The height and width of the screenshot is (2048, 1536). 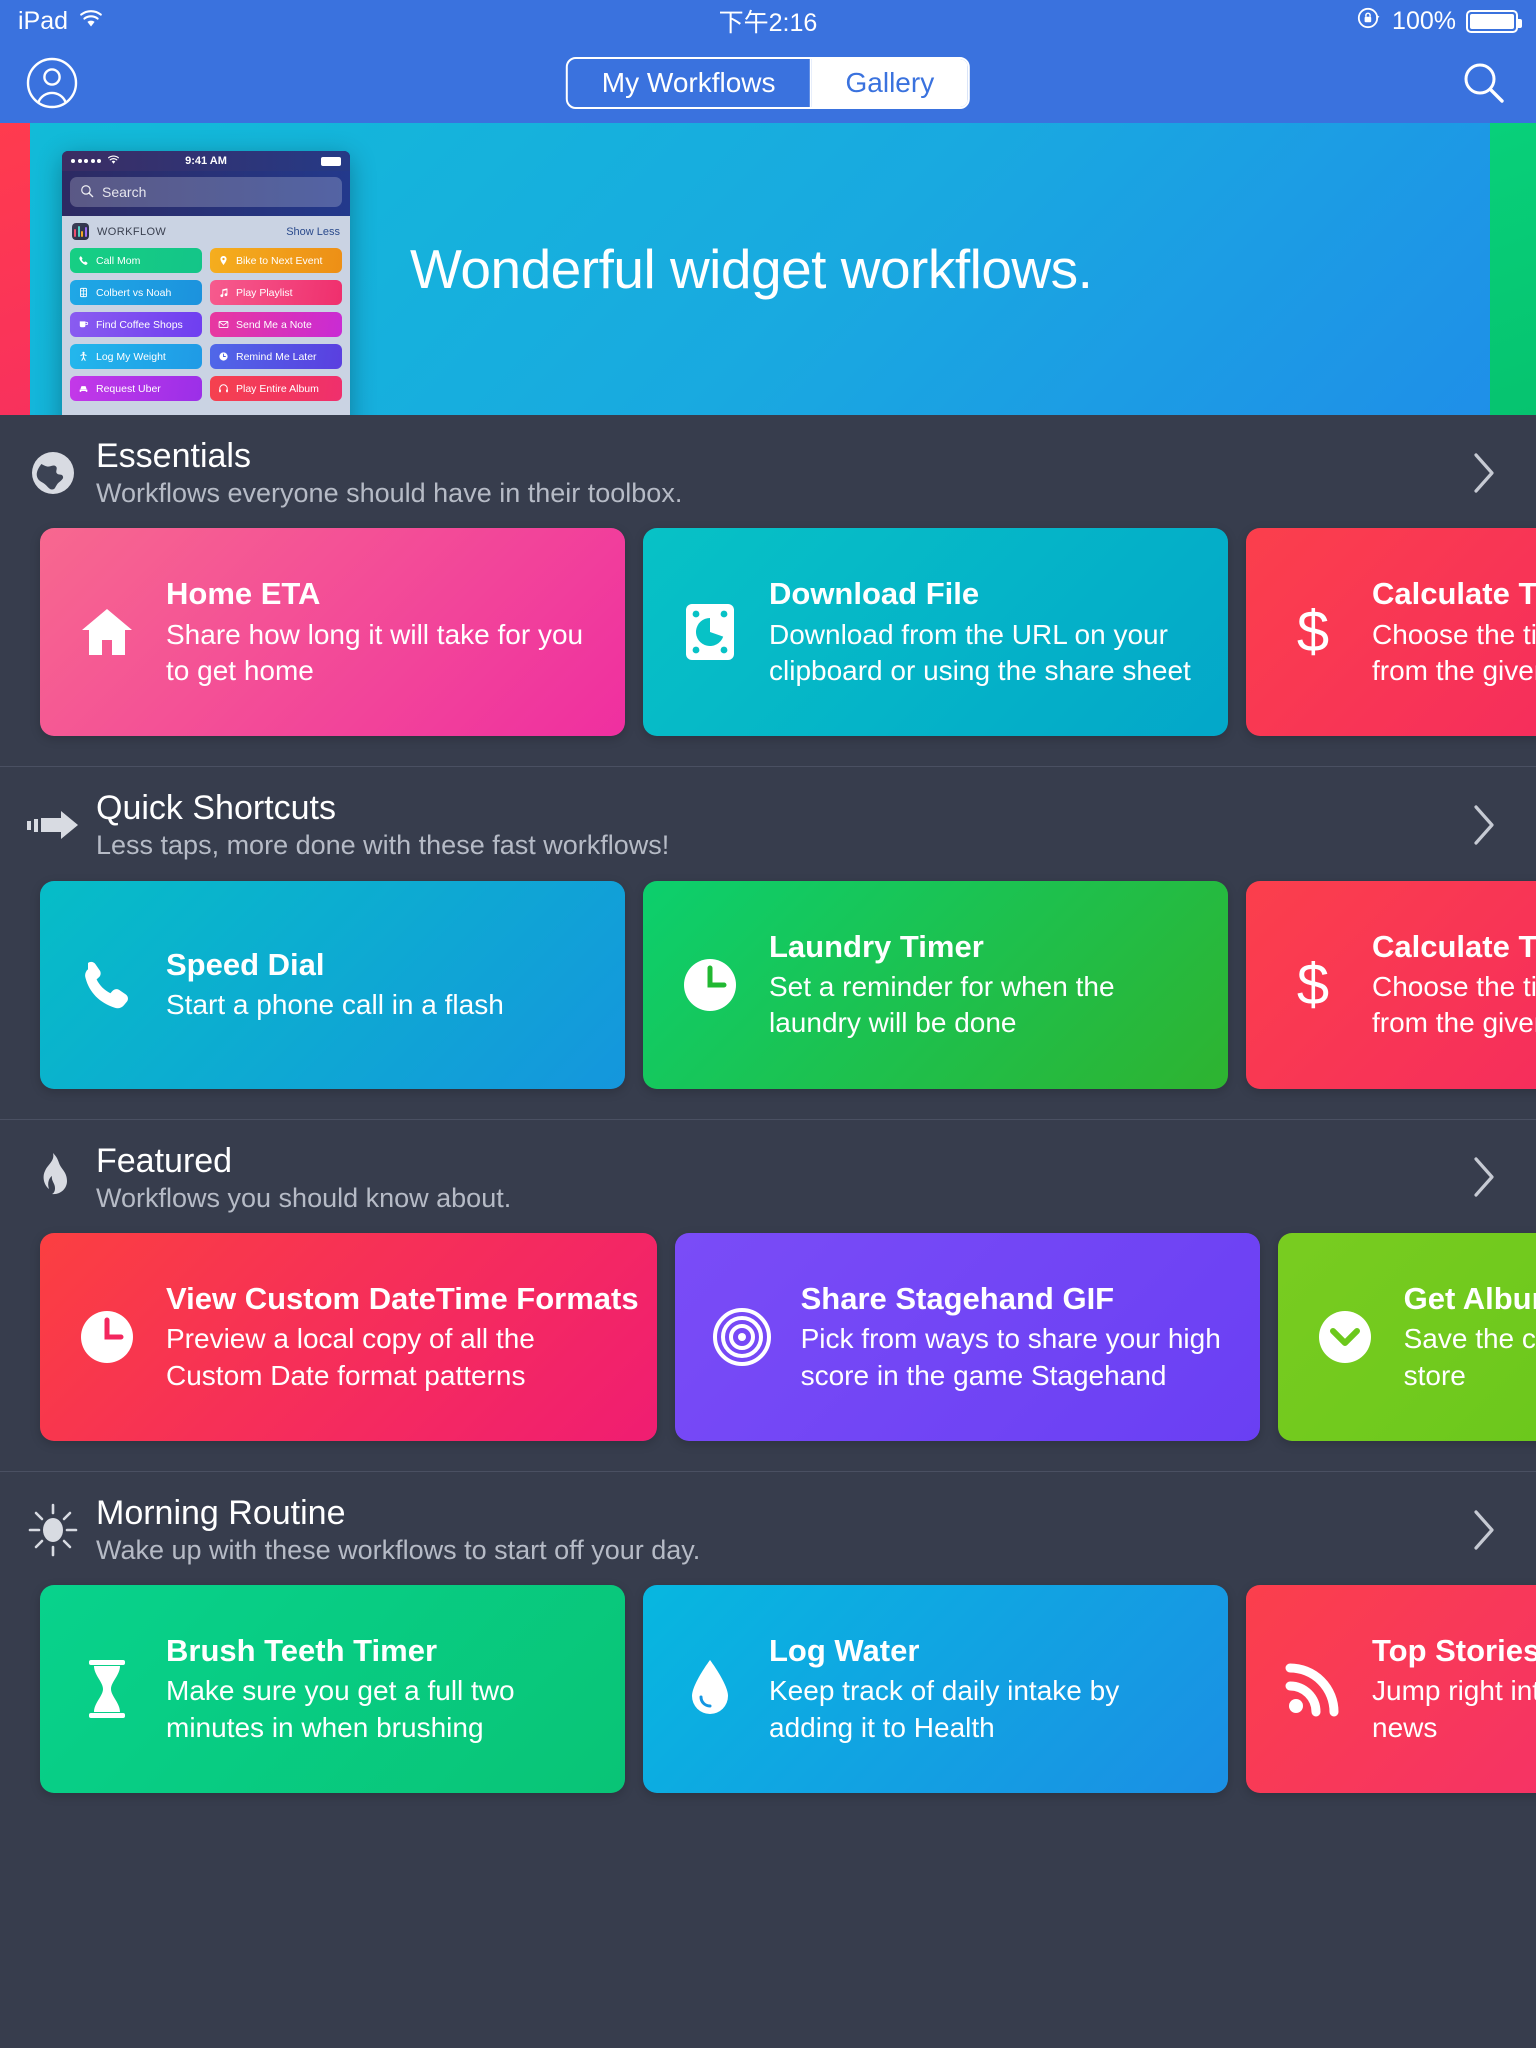 What do you see at coordinates (1313, 1689) in the screenshot?
I see `rss-icon` at bounding box center [1313, 1689].